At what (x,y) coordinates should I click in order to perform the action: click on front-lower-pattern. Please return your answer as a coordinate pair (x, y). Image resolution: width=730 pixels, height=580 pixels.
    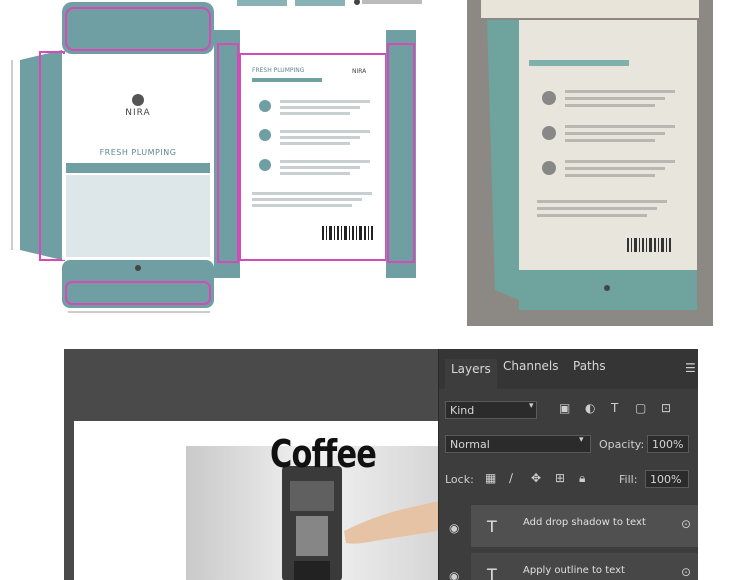
    Looking at the image, I should click on (138, 216).